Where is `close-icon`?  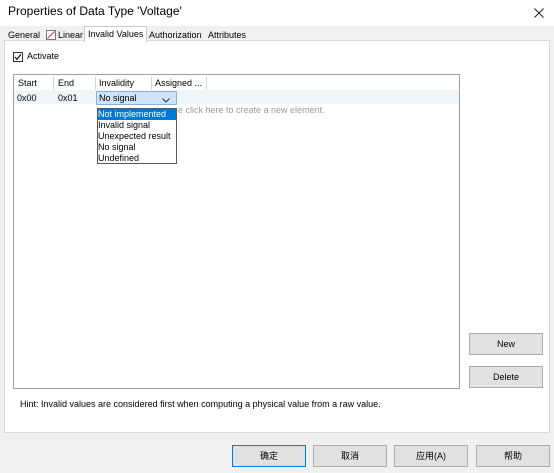 close-icon is located at coordinates (539, 13).